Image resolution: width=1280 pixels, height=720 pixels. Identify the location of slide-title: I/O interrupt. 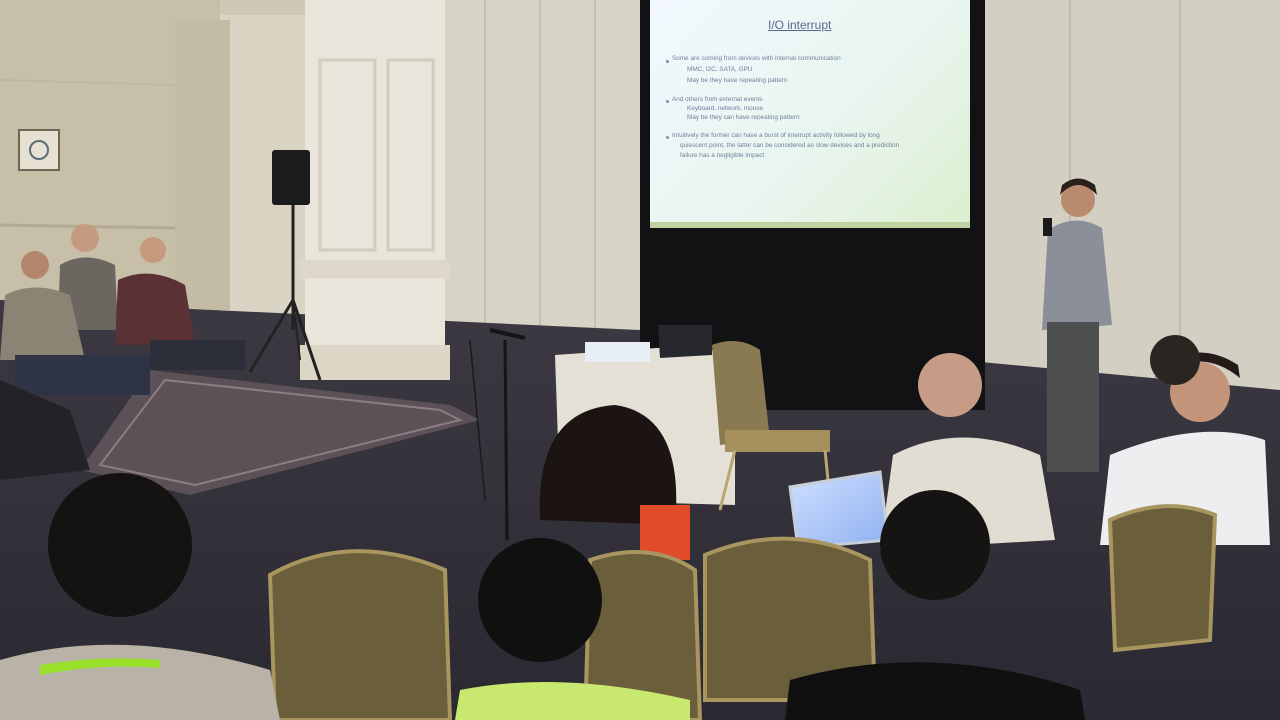
(800, 25).